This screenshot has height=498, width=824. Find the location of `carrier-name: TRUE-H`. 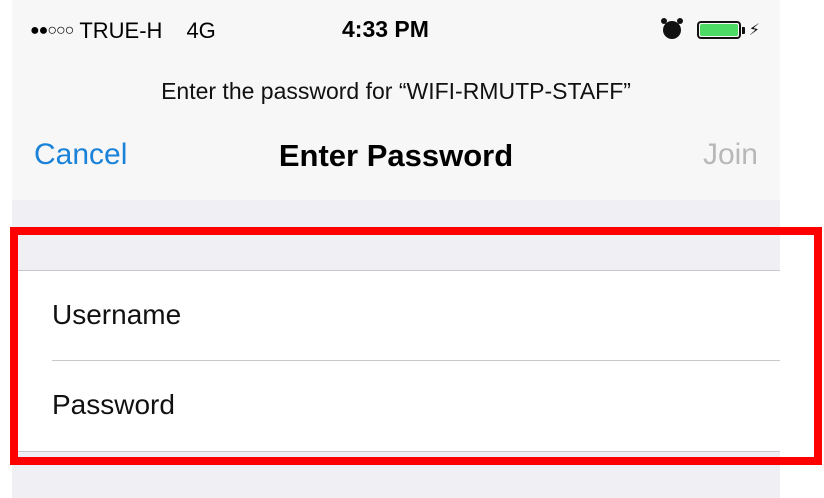

carrier-name: TRUE-H is located at coordinates (121, 30).